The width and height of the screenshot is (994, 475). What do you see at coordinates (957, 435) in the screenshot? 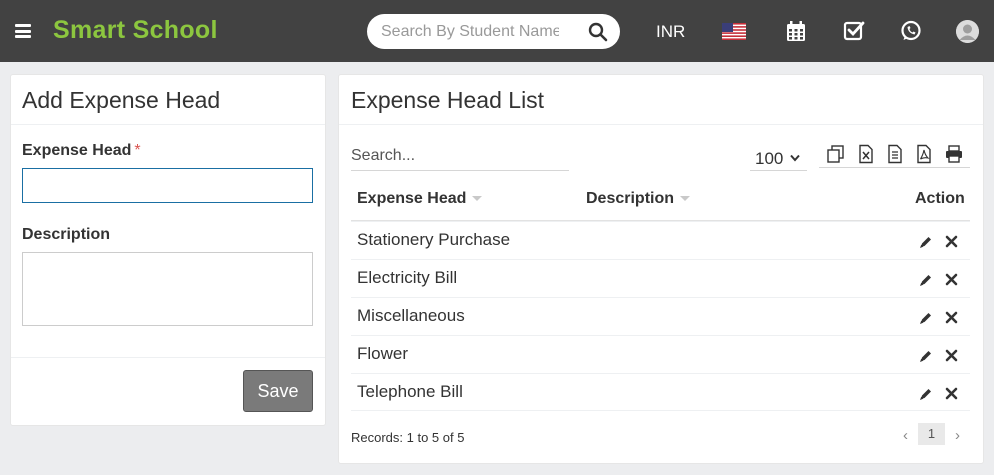
I see `pagination-next: ›` at bounding box center [957, 435].